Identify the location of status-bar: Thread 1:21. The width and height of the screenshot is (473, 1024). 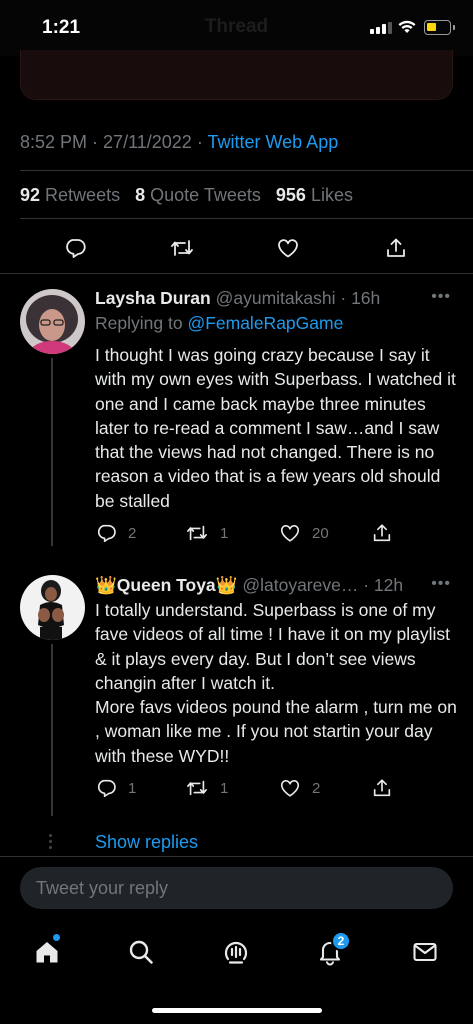
(236, 28).